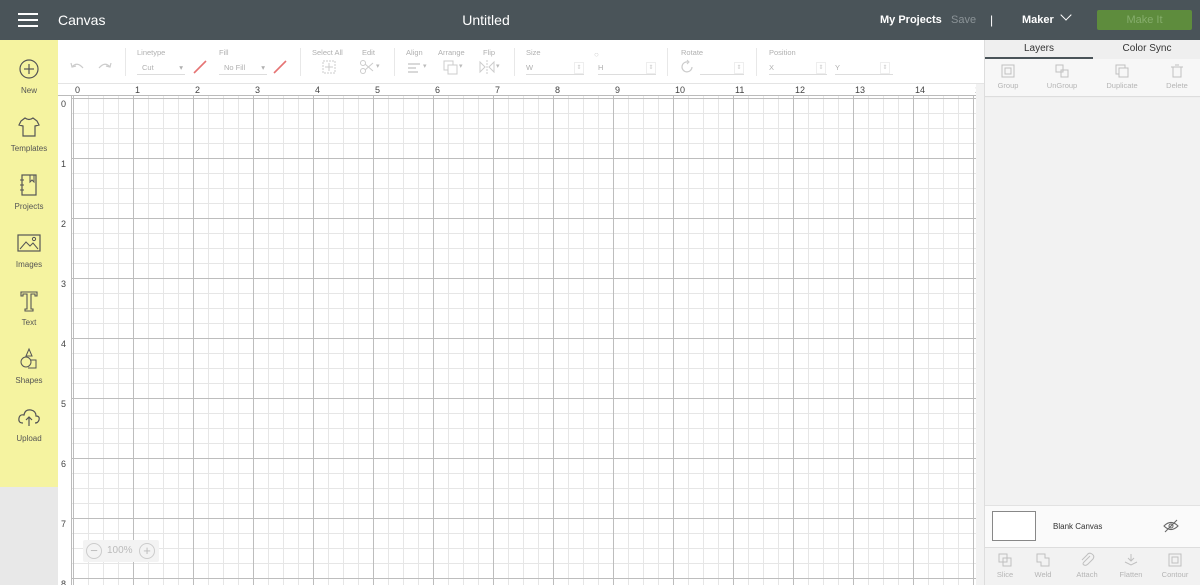 The height and width of the screenshot is (585, 1200). What do you see at coordinates (1005, 565) in the screenshot?
I see `slice-button: Slice` at bounding box center [1005, 565].